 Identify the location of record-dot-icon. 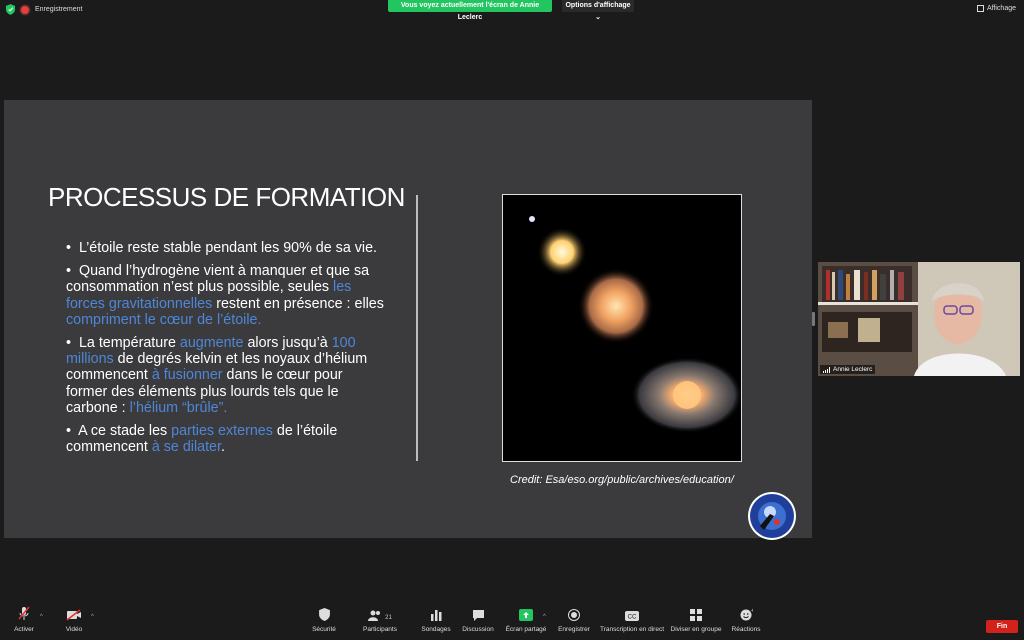
(25, 9).